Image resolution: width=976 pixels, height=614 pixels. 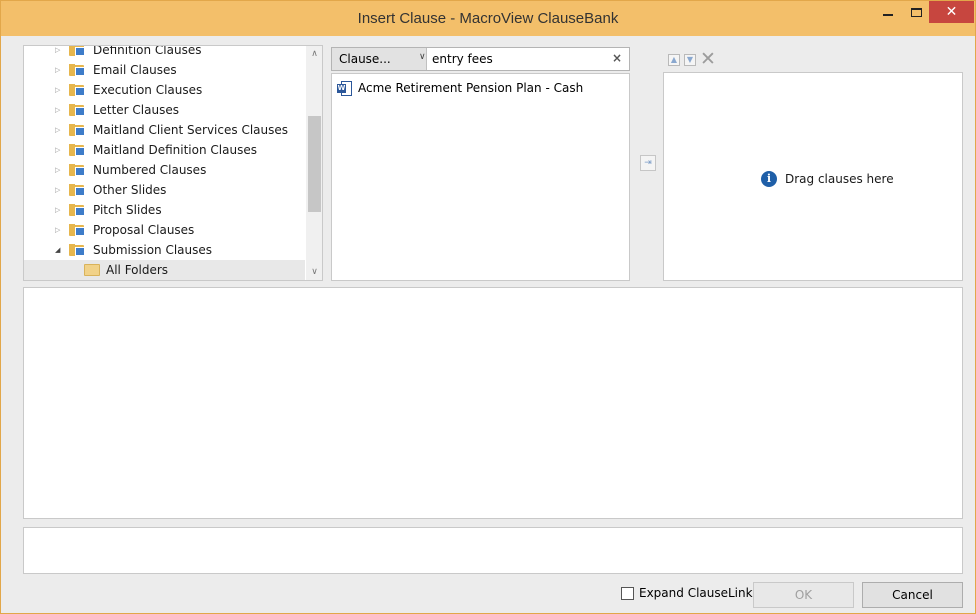 What do you see at coordinates (147, 51) in the screenshot?
I see `tree-item-label: Definition Clauses` at bounding box center [147, 51].